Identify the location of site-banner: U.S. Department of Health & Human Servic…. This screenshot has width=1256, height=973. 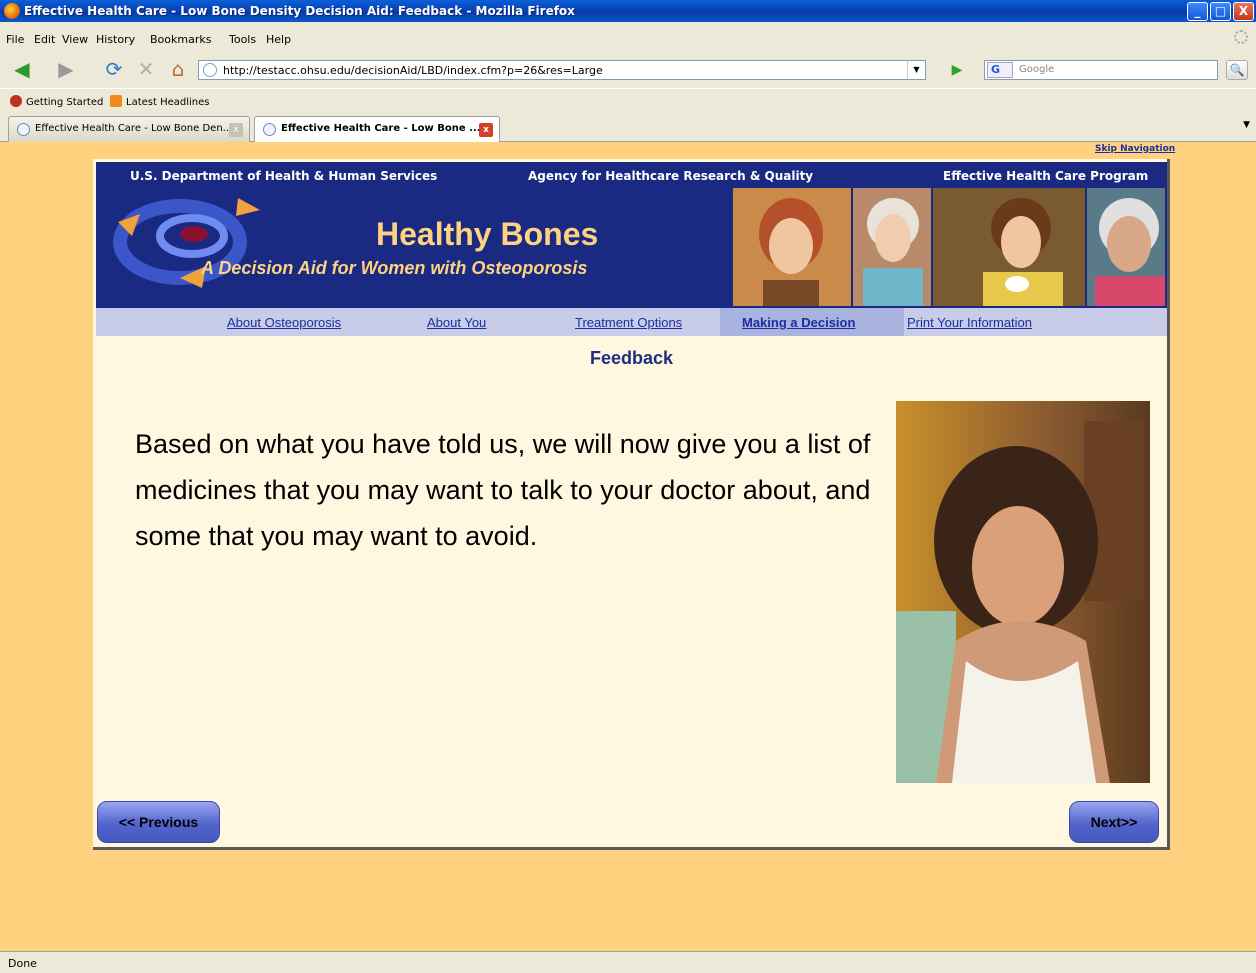
(631, 235).